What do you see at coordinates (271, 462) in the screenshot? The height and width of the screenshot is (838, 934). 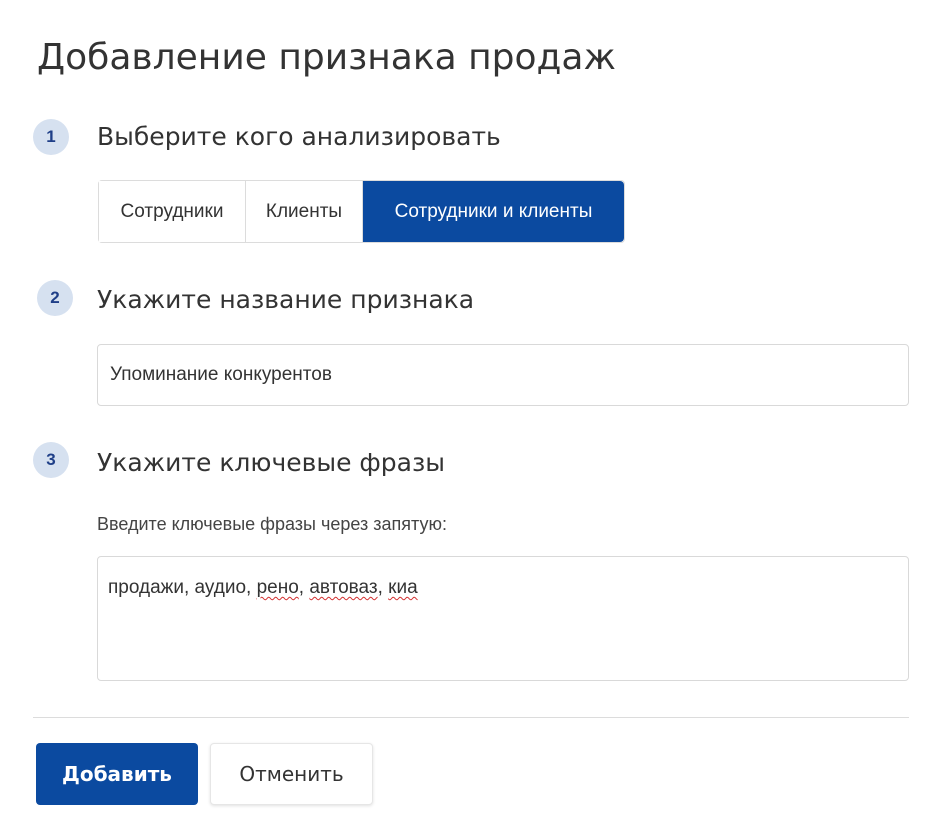 I see `step-3-title: Укажите ключевые фразы` at bounding box center [271, 462].